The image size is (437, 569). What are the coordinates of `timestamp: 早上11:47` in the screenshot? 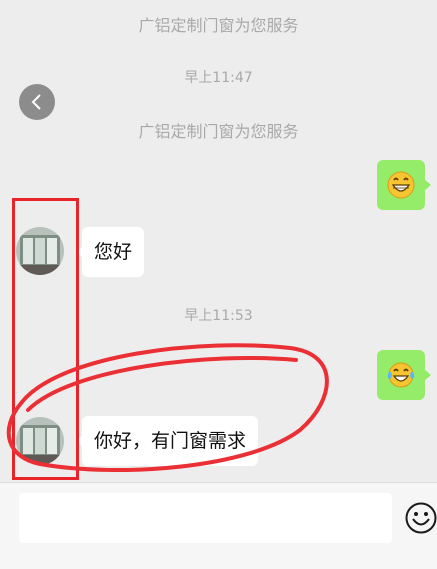 It's located at (218, 78).